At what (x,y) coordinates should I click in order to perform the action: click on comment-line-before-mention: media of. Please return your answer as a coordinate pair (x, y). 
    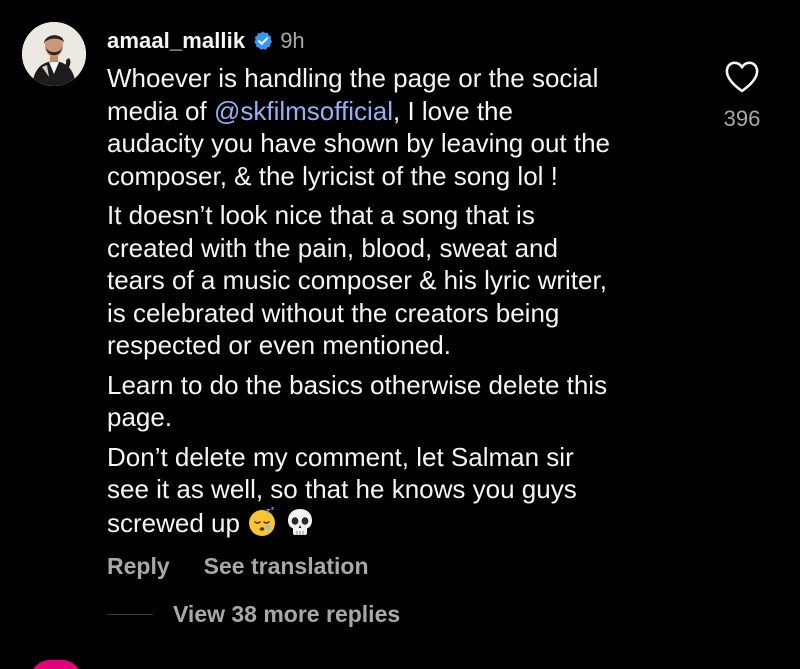
    Looking at the image, I should click on (160, 110).